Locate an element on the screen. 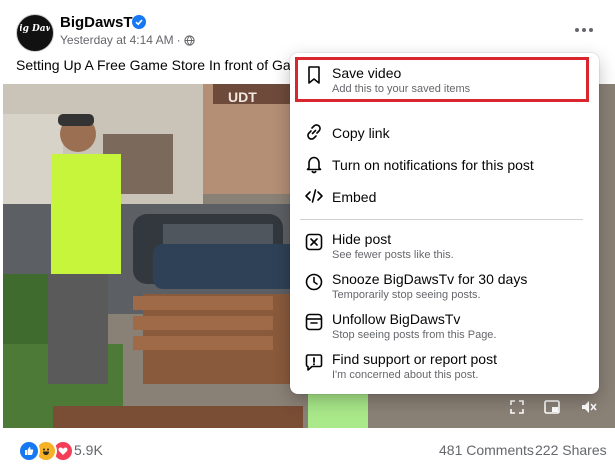 The image size is (615, 465). code-icon is located at coordinates (314, 196).